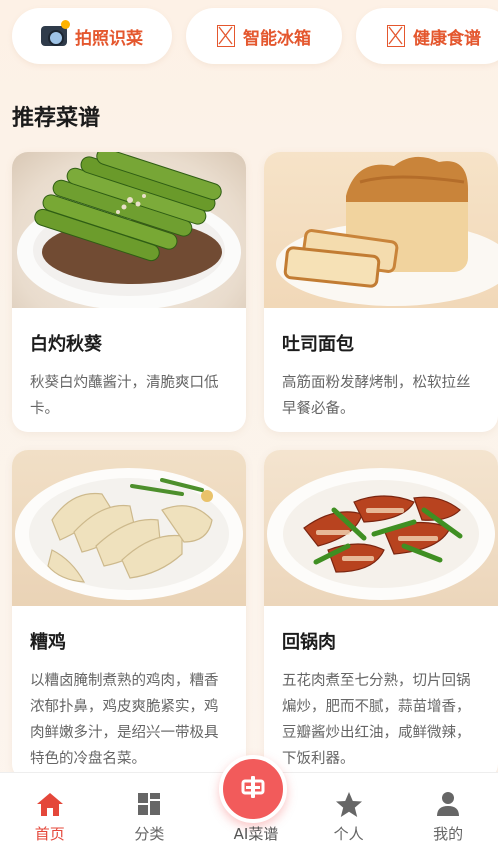 This screenshot has width=498, height=852. I want to click on chicken-photo, so click(129, 528).